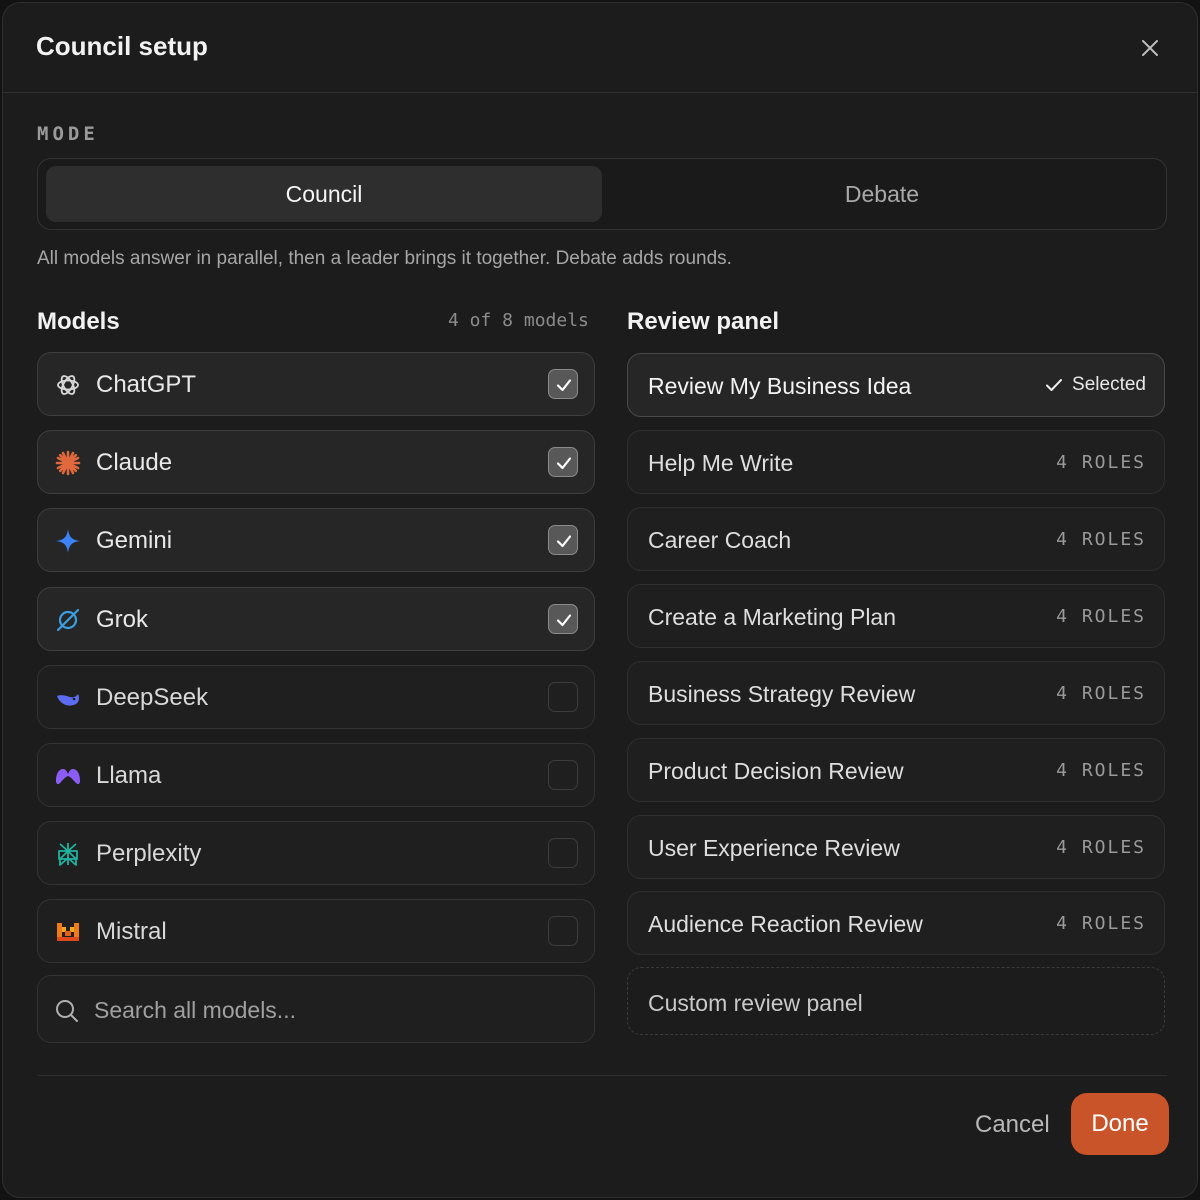 This screenshot has width=1200, height=1200. I want to click on model-search-box, so click(316, 1009).